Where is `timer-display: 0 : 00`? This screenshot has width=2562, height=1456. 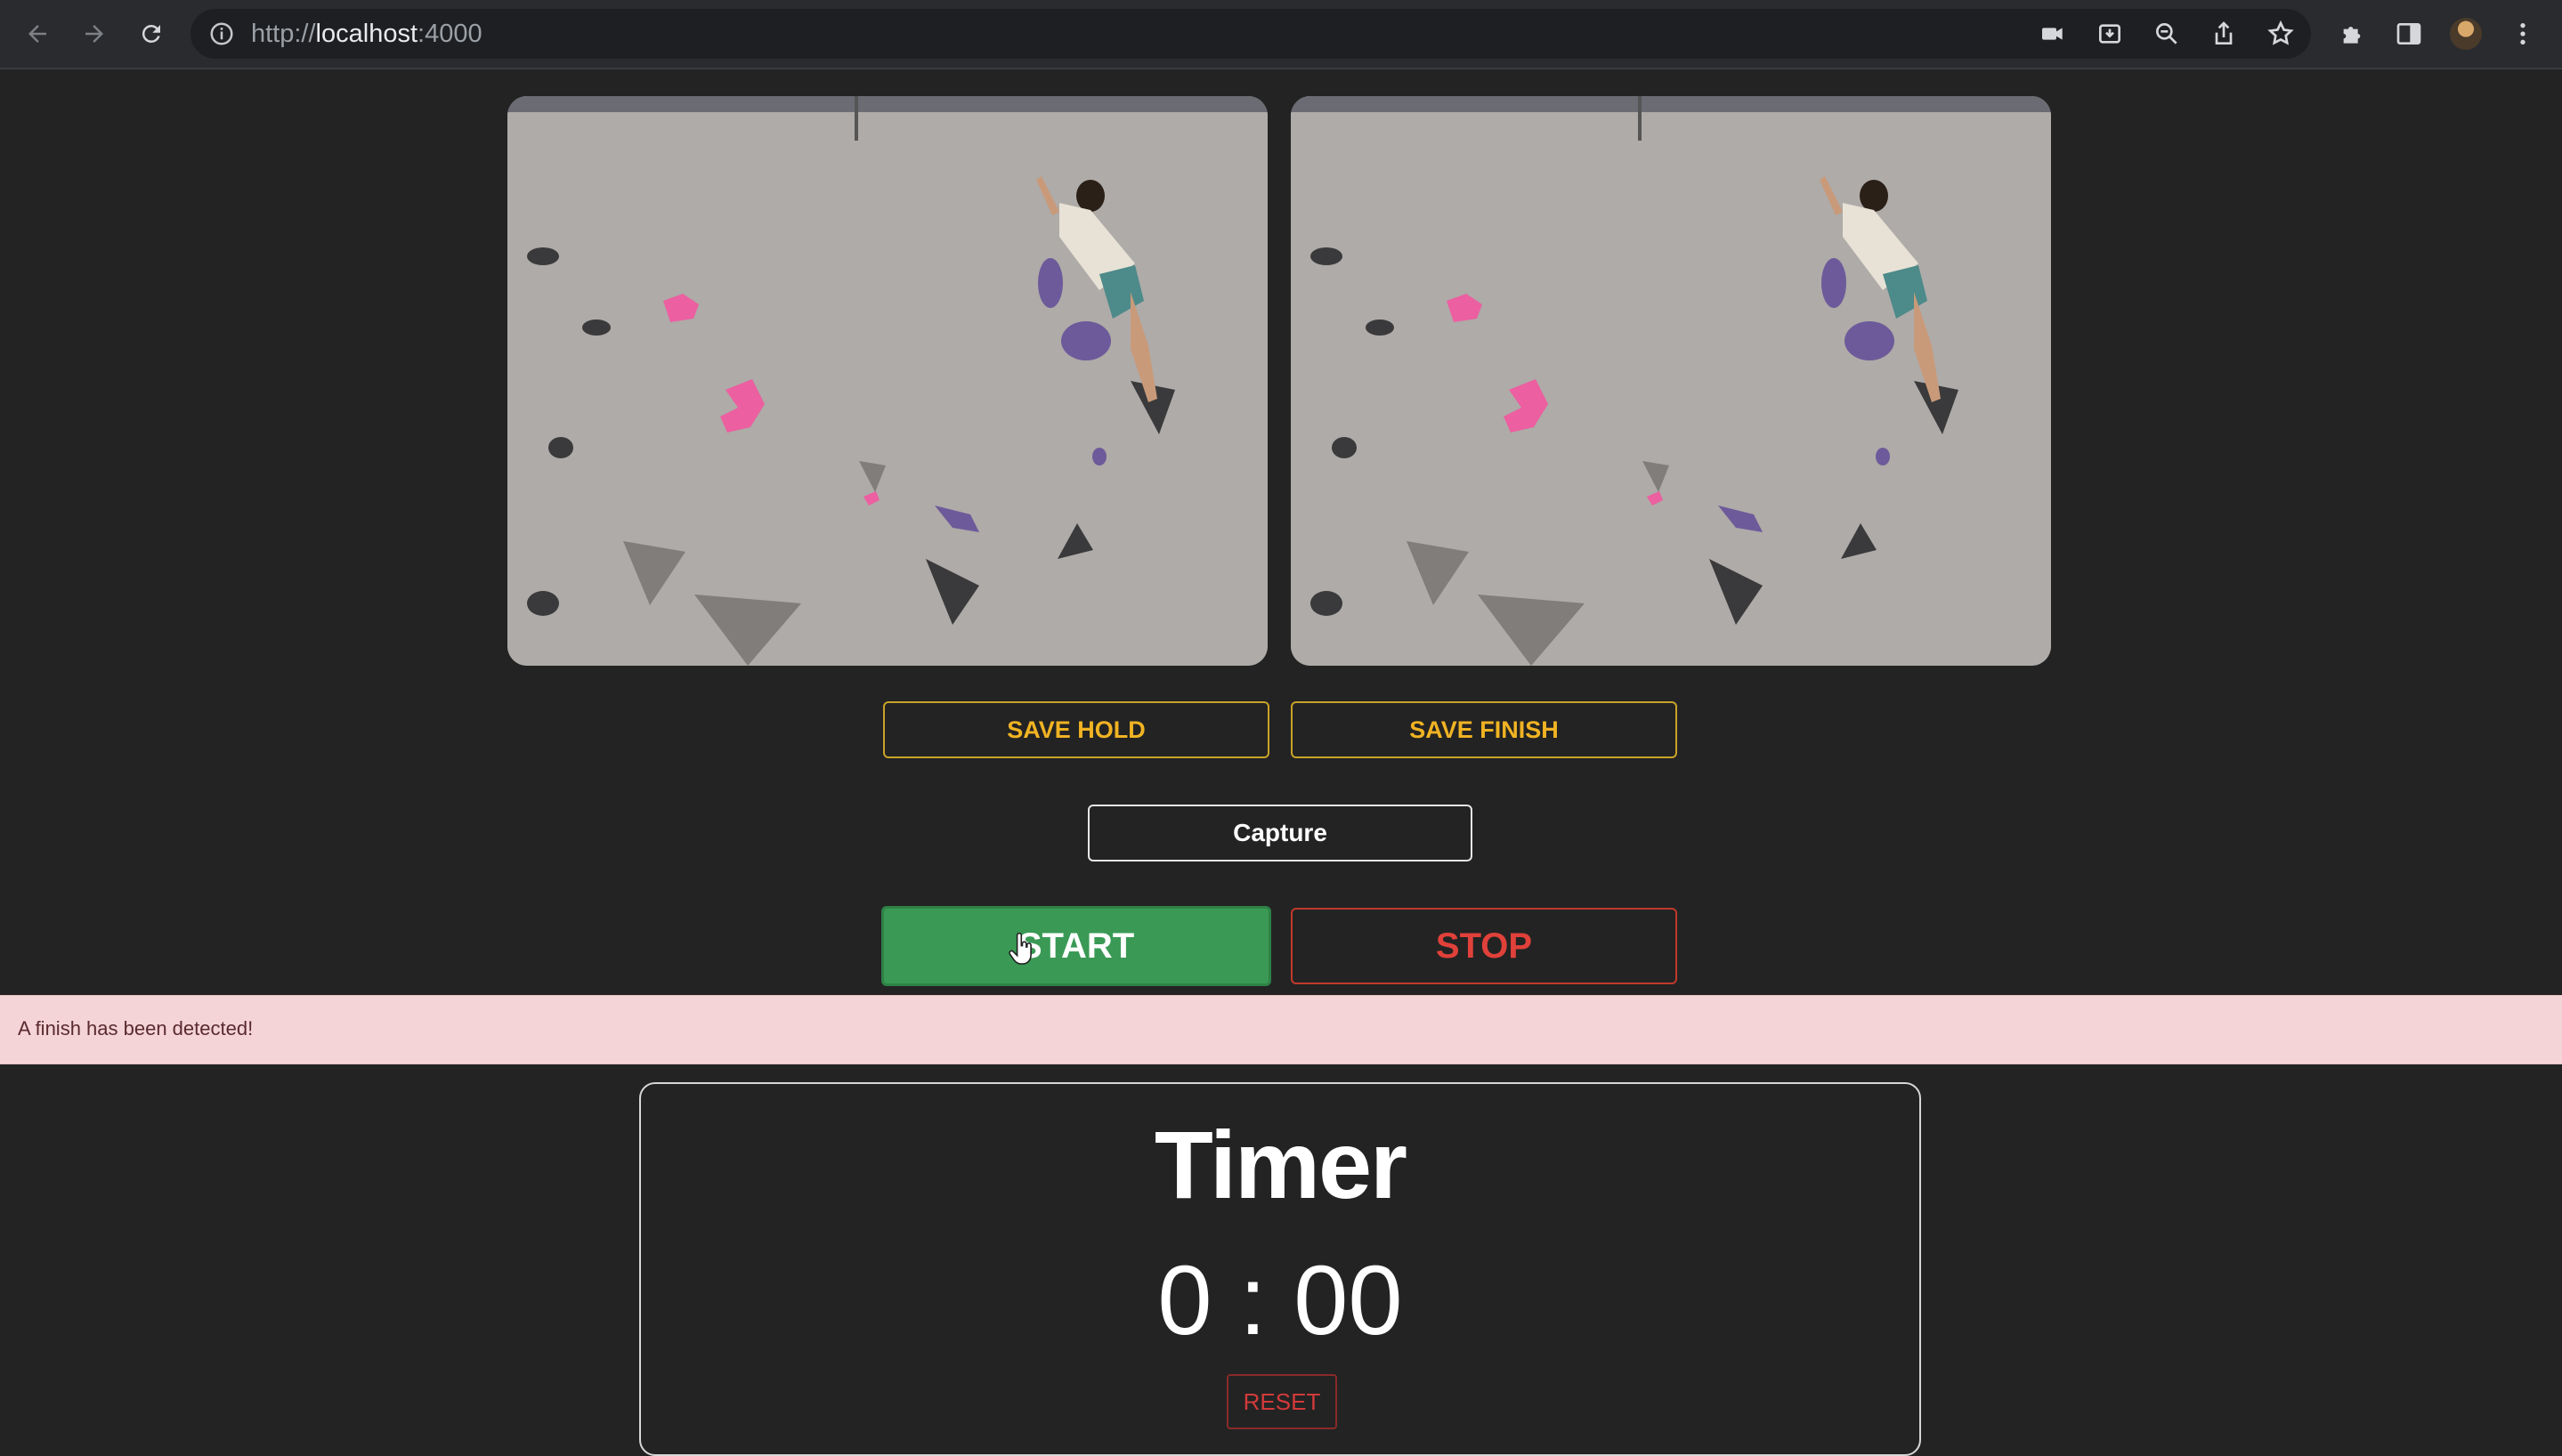 timer-display: 0 : 00 is located at coordinates (1280, 1300).